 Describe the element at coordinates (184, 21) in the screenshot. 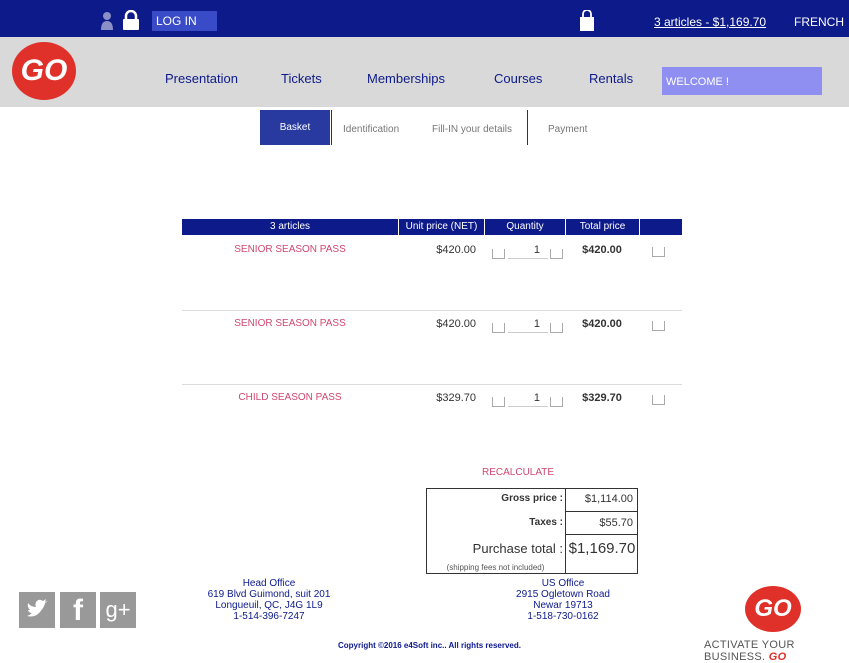

I see `login-button: LOG IN` at that location.